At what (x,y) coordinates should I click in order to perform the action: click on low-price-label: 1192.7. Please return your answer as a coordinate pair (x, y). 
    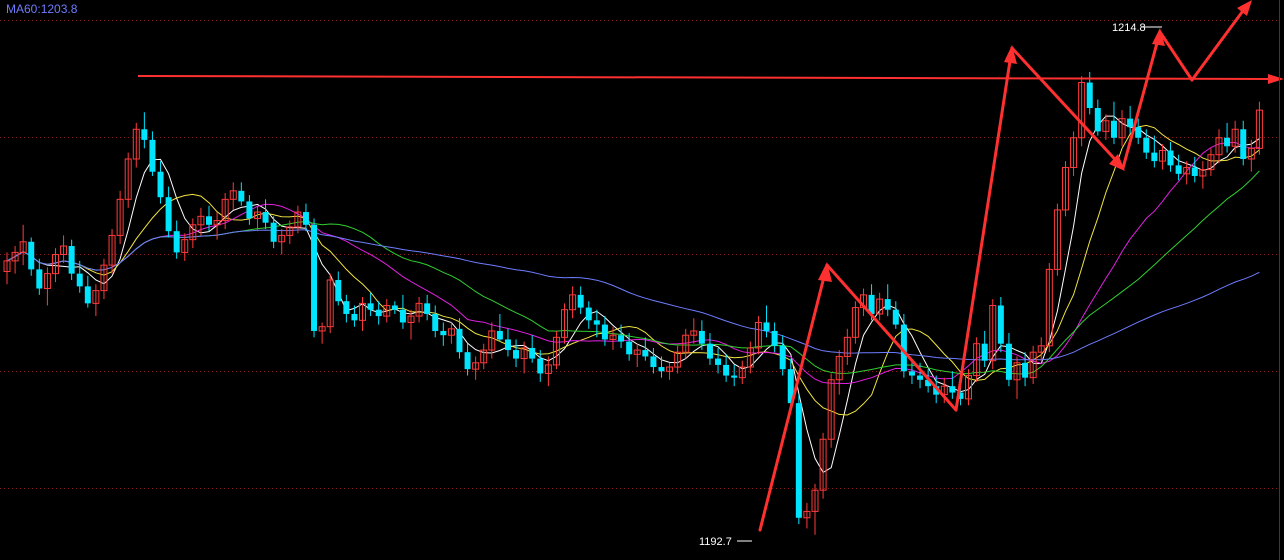
    Looking at the image, I should click on (715, 542).